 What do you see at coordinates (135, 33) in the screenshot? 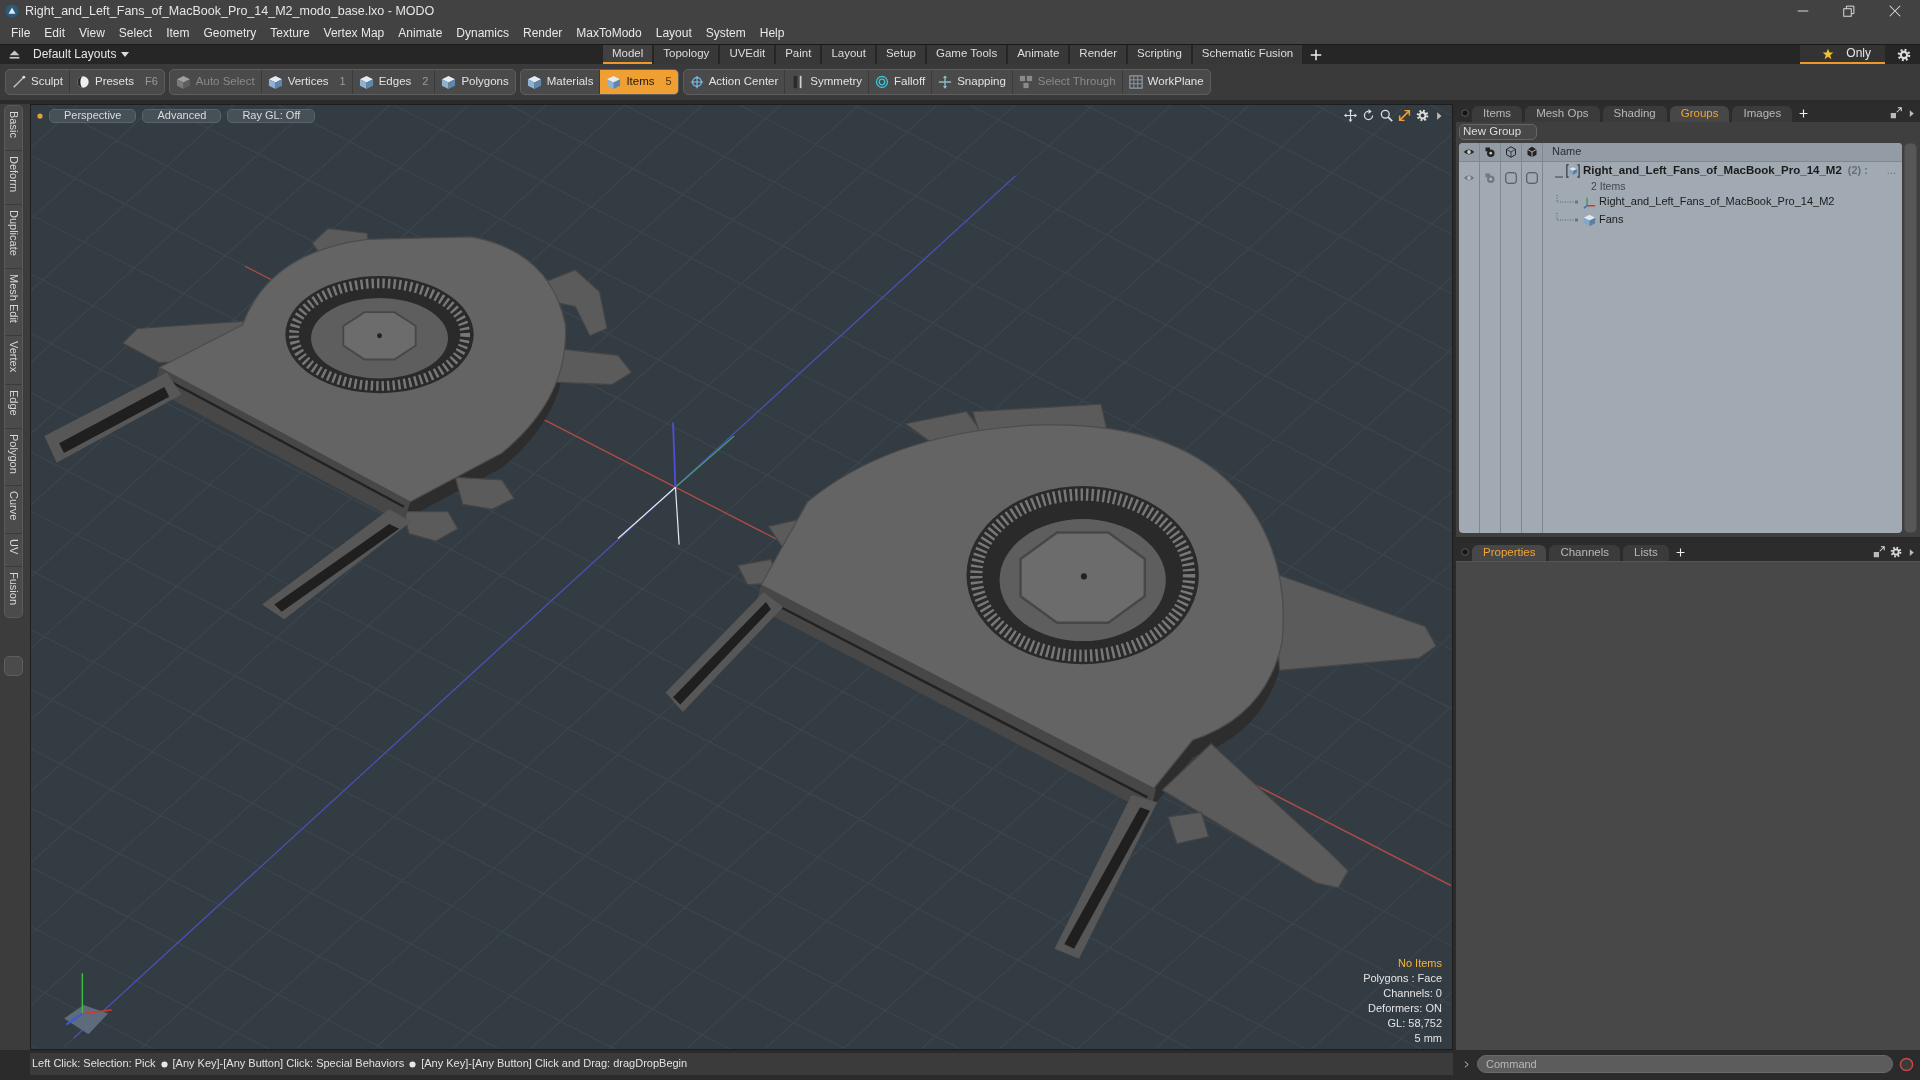
I see `menu-item: Select` at bounding box center [135, 33].